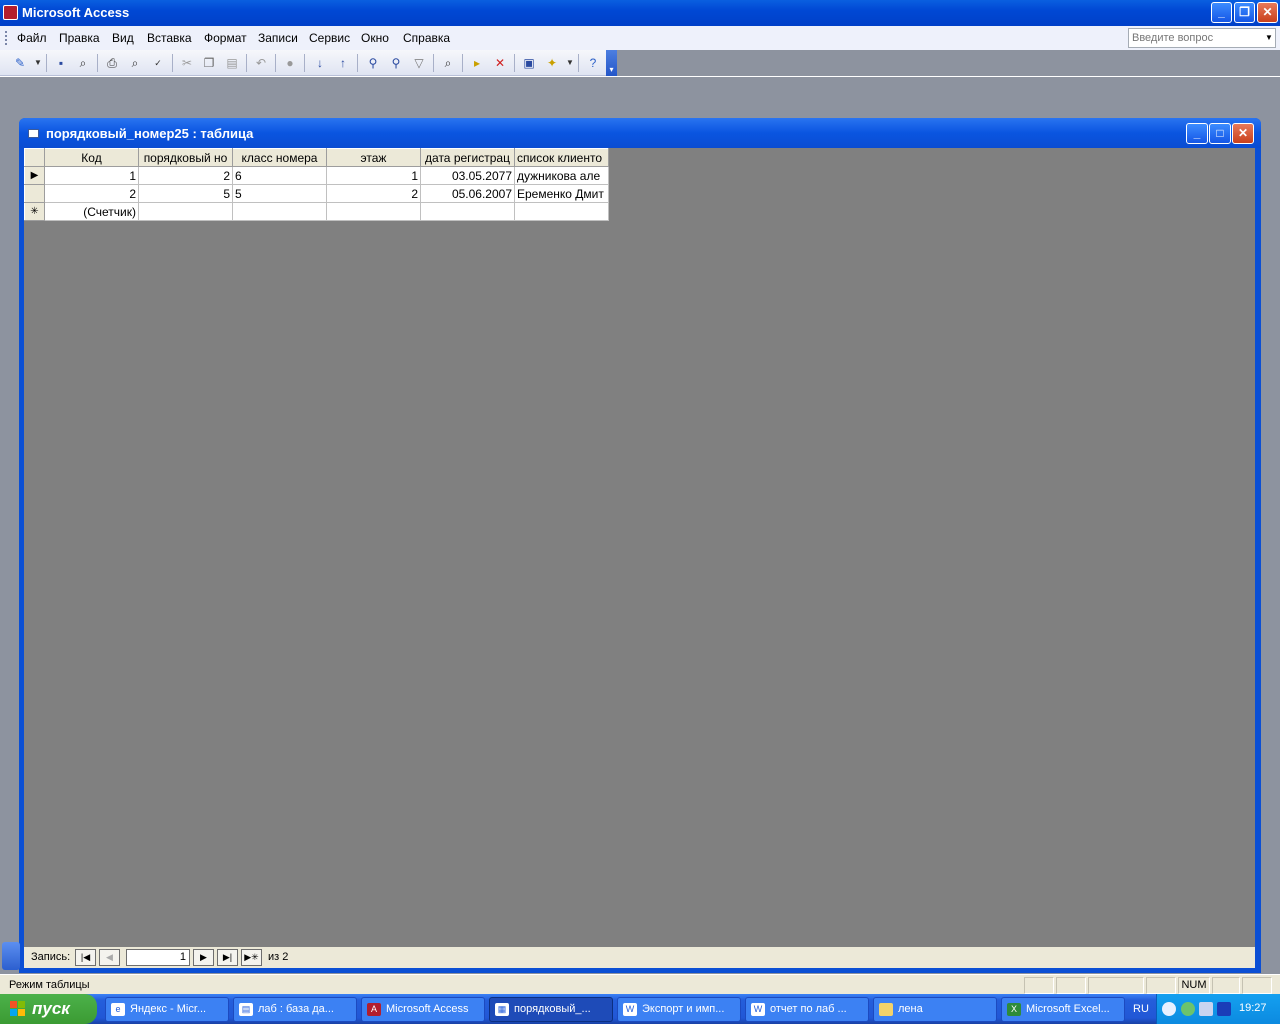 This screenshot has height=1024, width=1280. What do you see at coordinates (1244, 12) in the screenshot?
I see `restore-button: ❐` at bounding box center [1244, 12].